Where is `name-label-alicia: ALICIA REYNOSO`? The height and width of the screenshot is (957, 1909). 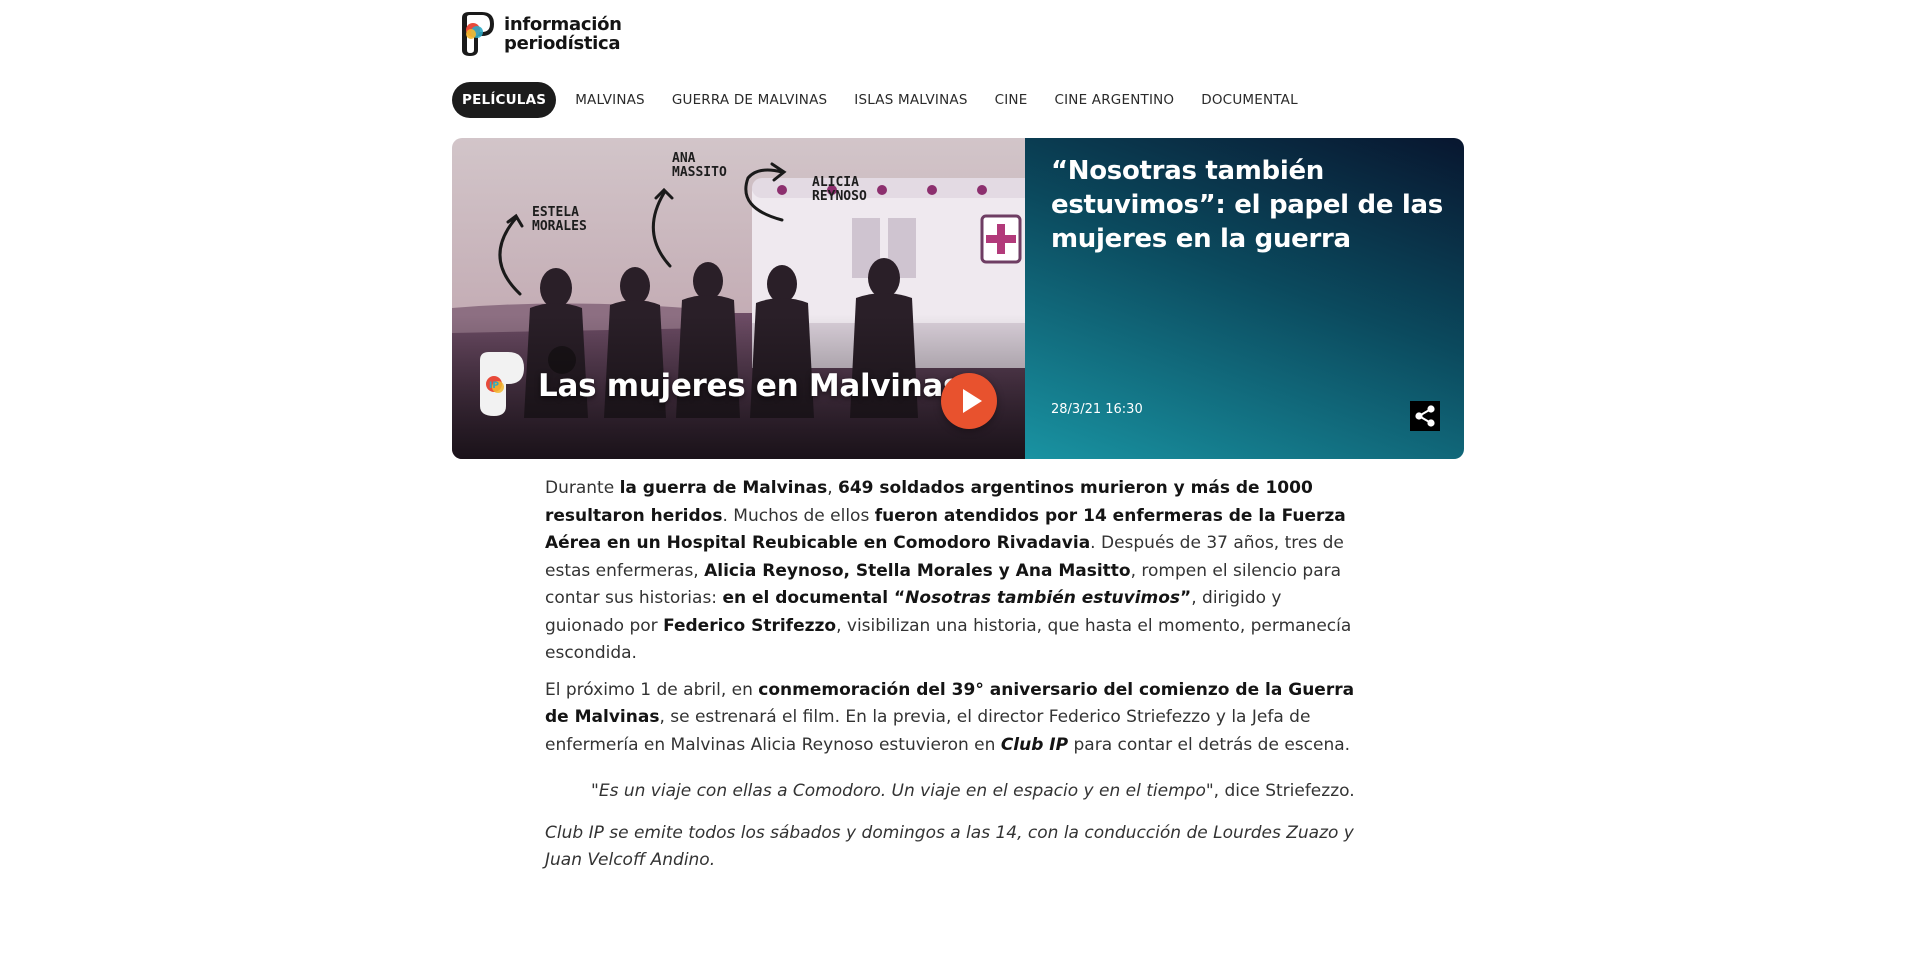 name-label-alicia: ALICIA REYNOSO is located at coordinates (839, 189).